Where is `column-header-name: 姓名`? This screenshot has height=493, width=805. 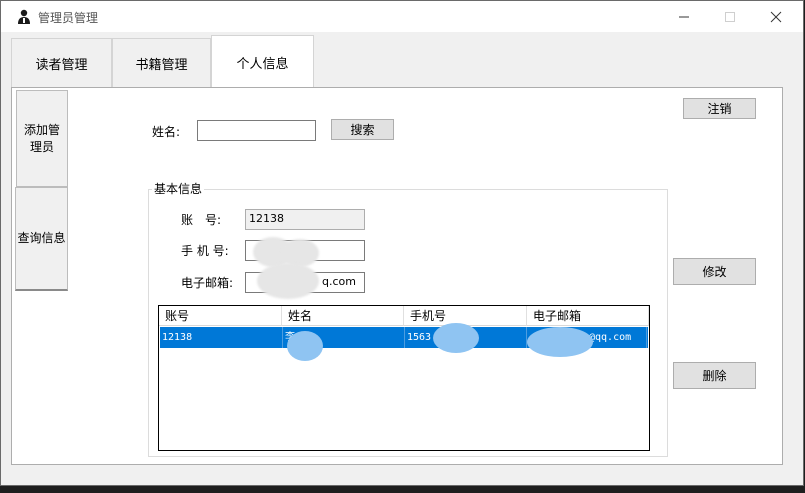 column-header-name: 姓名 is located at coordinates (343, 316).